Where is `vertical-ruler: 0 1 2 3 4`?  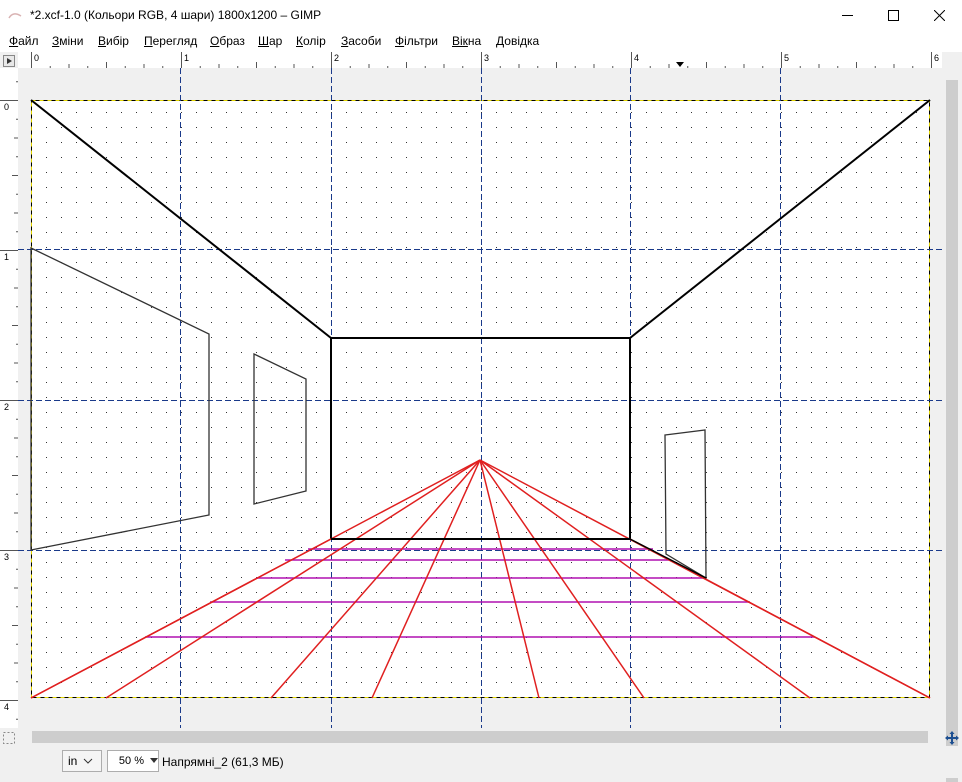
vertical-ruler: 0 1 2 3 4 is located at coordinates (9, 398).